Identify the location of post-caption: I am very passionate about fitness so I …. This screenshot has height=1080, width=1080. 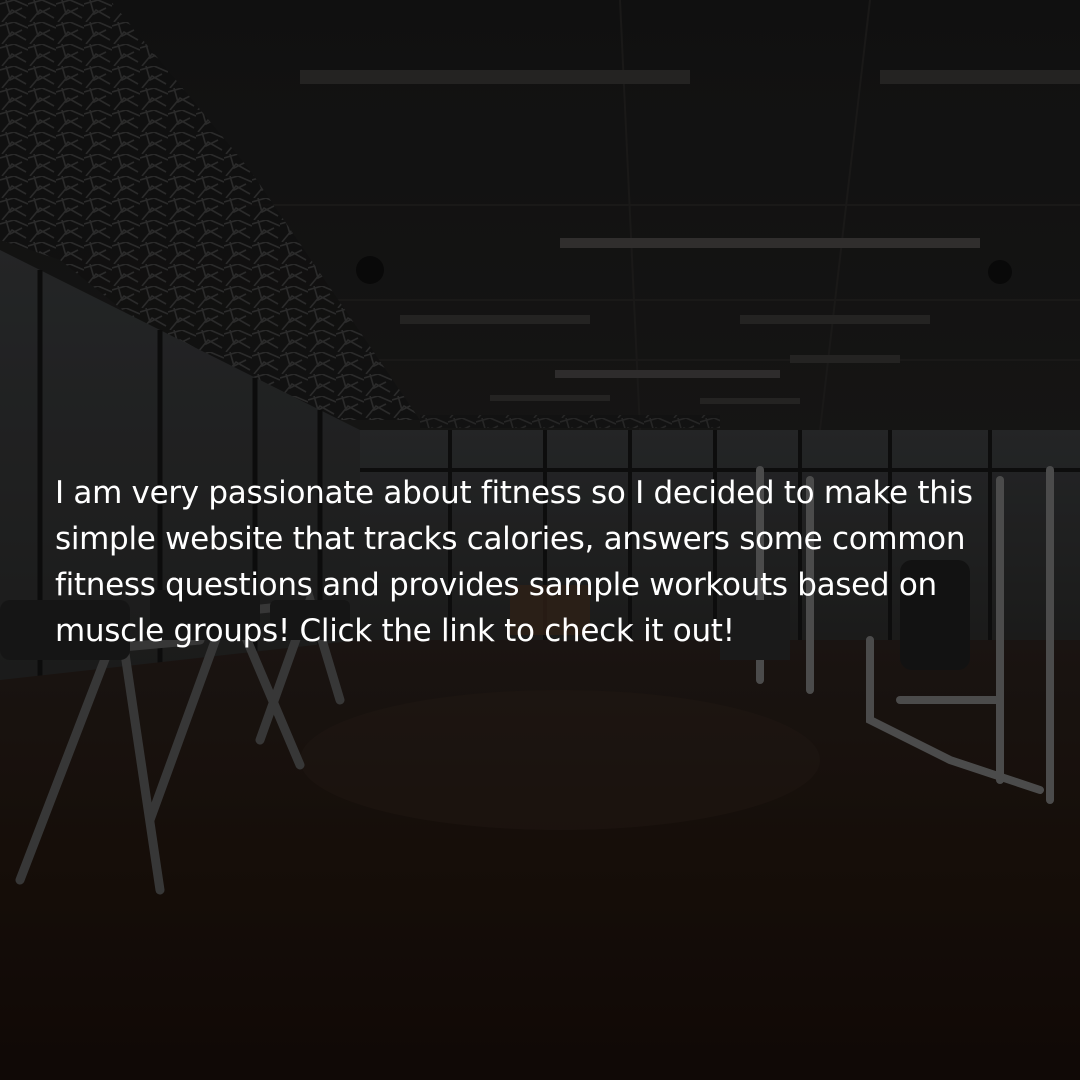
(514, 562).